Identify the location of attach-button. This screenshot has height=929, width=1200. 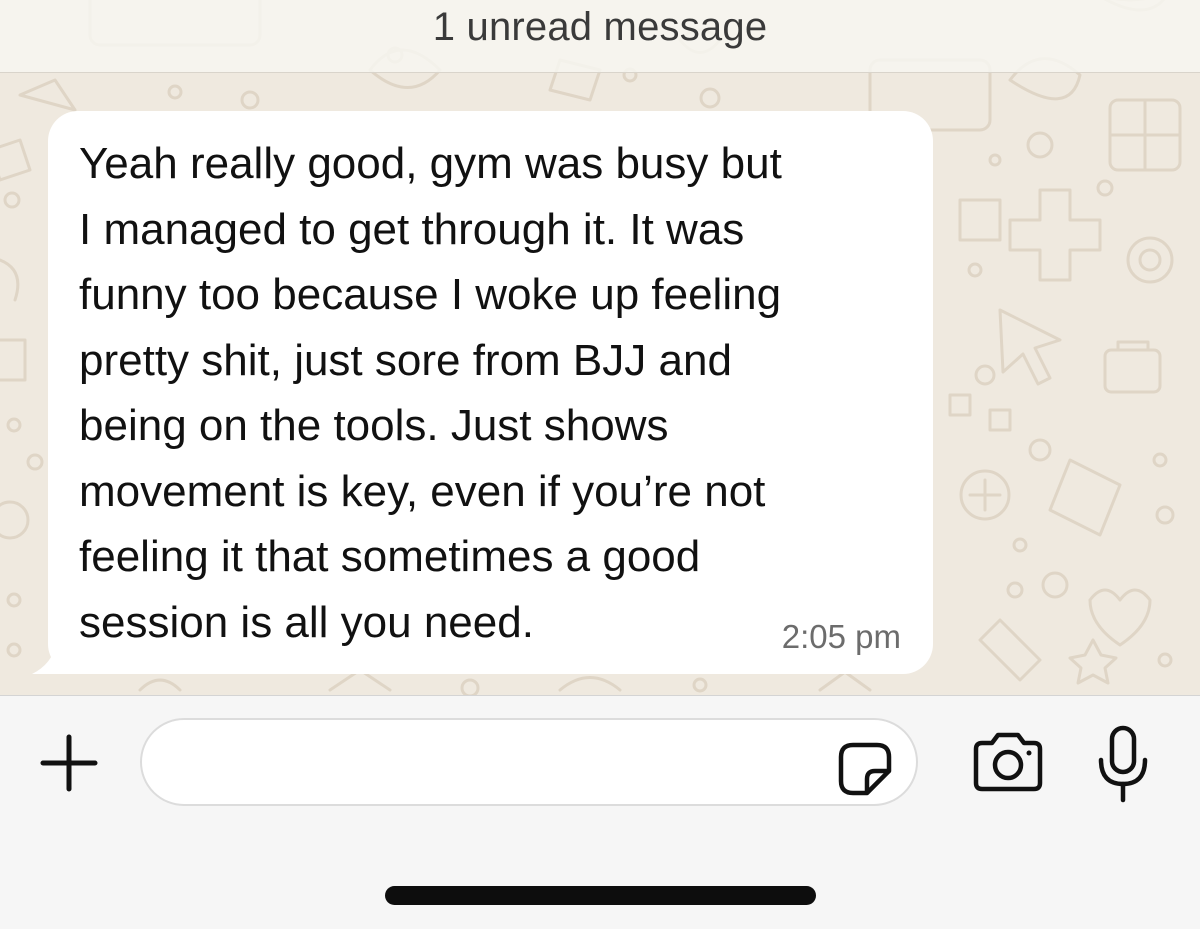
(69, 763).